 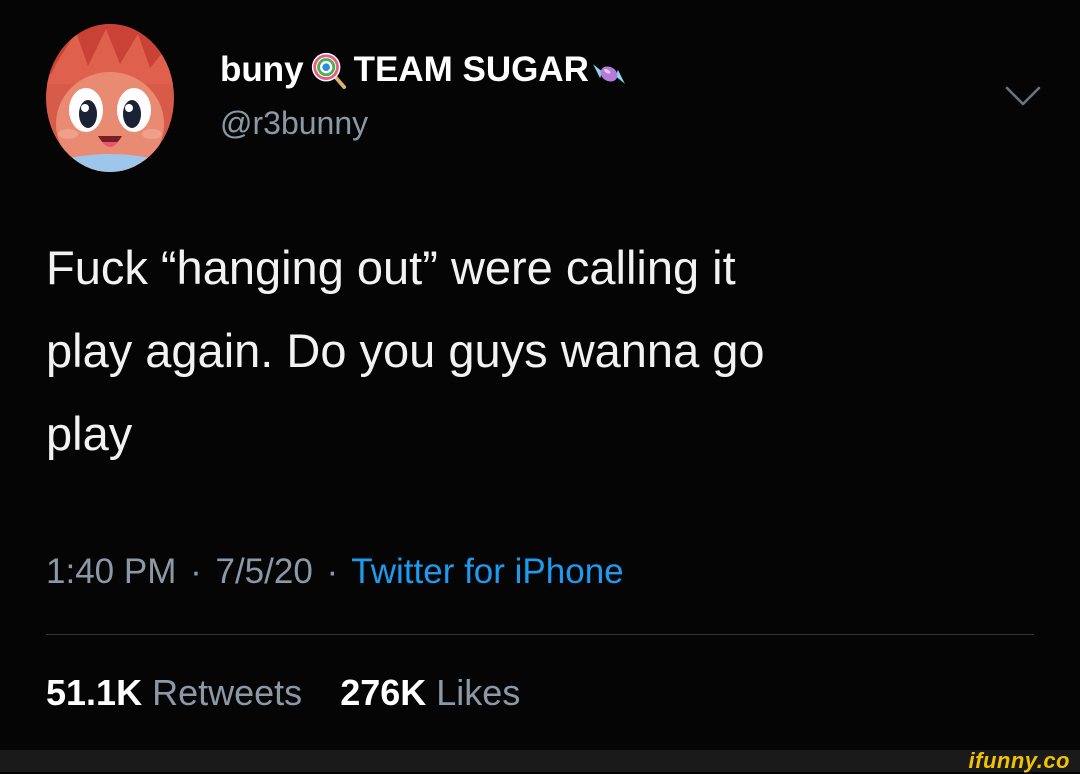 I want to click on candy-icon, so click(x=609, y=74).